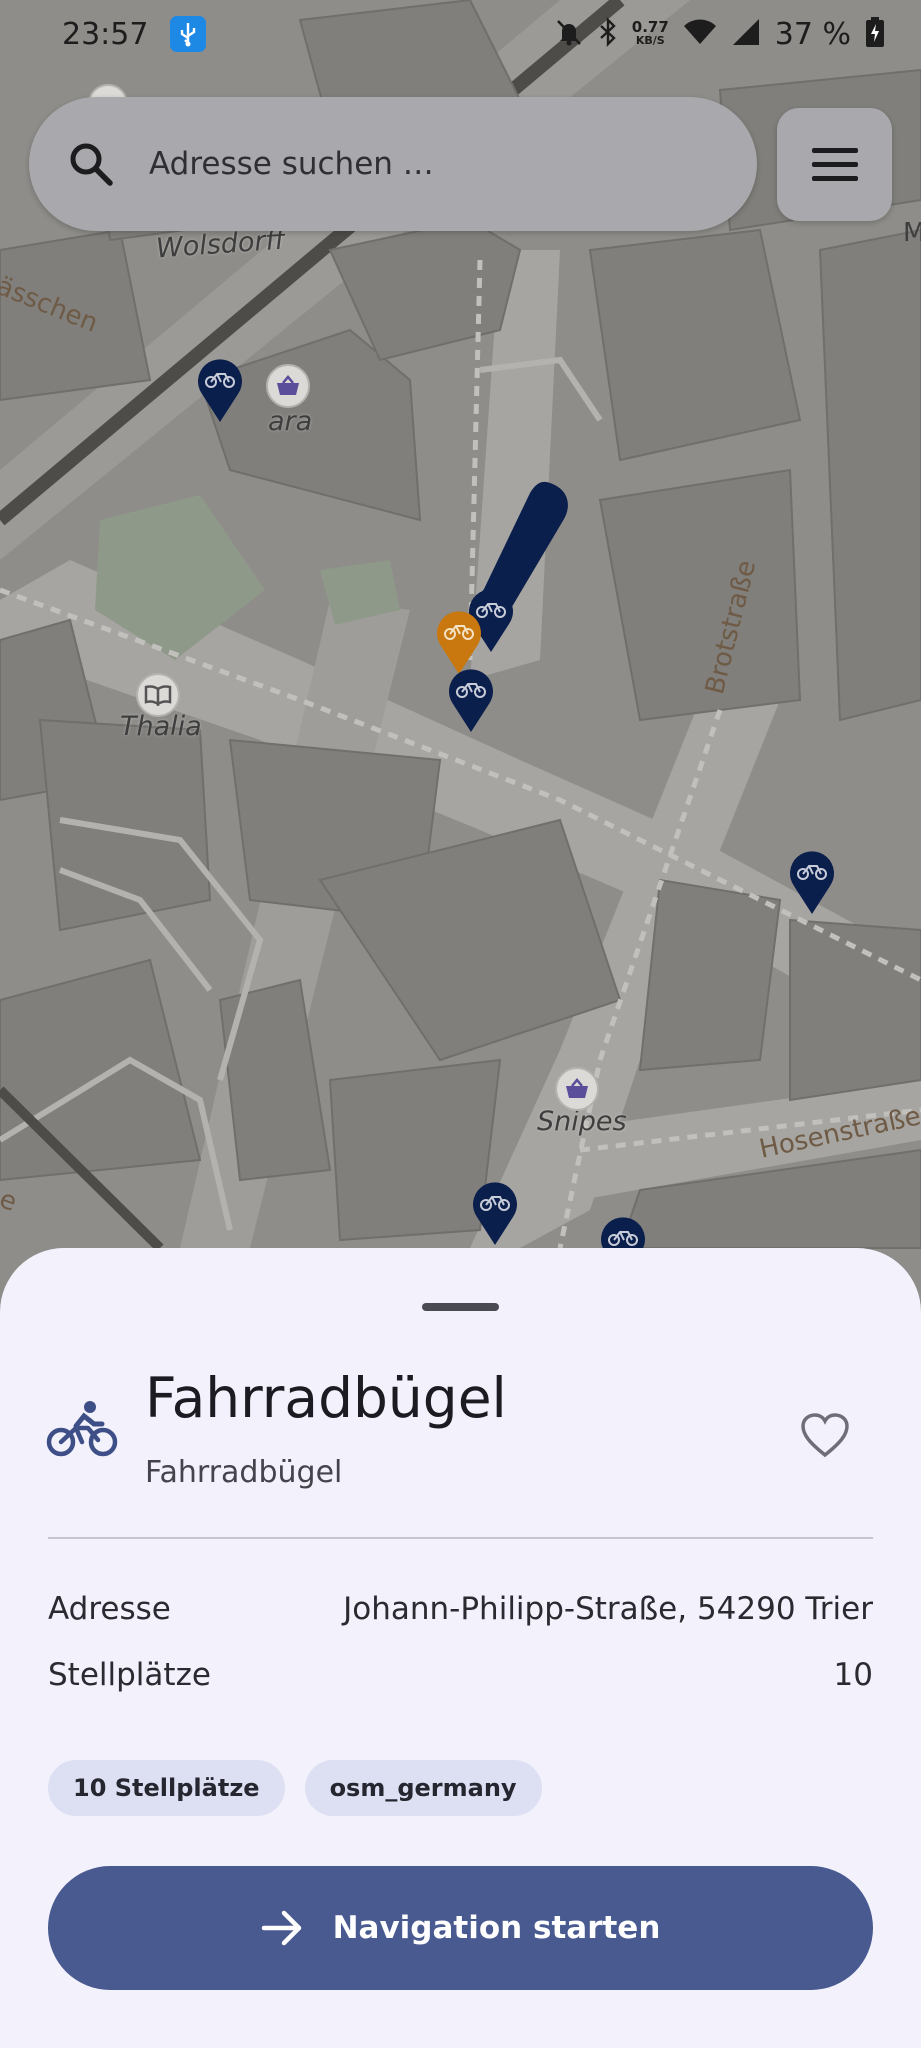 The width and height of the screenshot is (921, 2048). Describe the element at coordinates (460, 1307) in the screenshot. I see `sheet-drag-handle` at that location.